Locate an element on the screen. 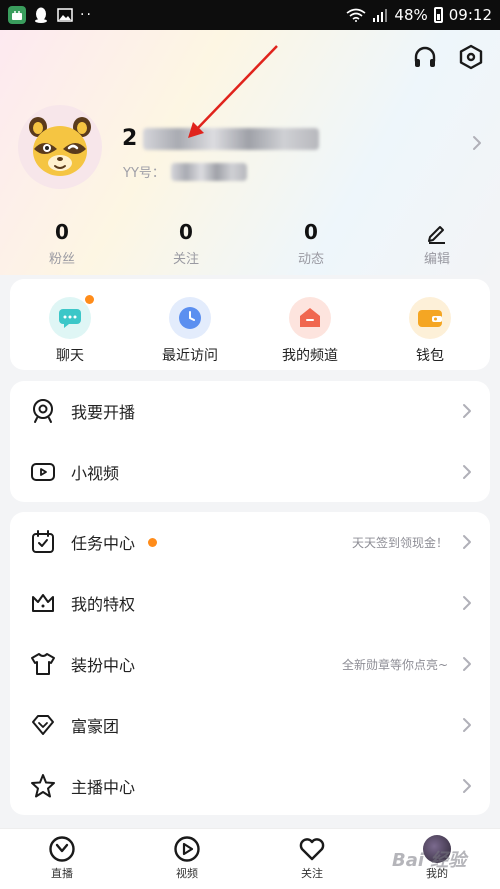  quick-actions-card: 聊天 最近访问 我的频道 钱包 is located at coordinates (250, 324).